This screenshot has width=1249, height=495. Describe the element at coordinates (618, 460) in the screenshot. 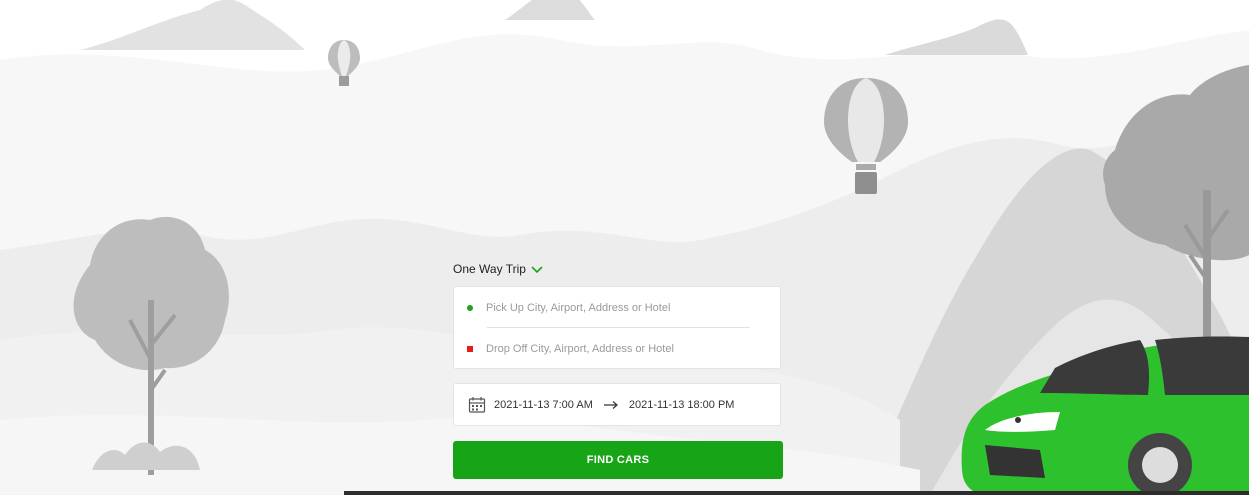

I see `find-cars-button: FIND CARS` at that location.